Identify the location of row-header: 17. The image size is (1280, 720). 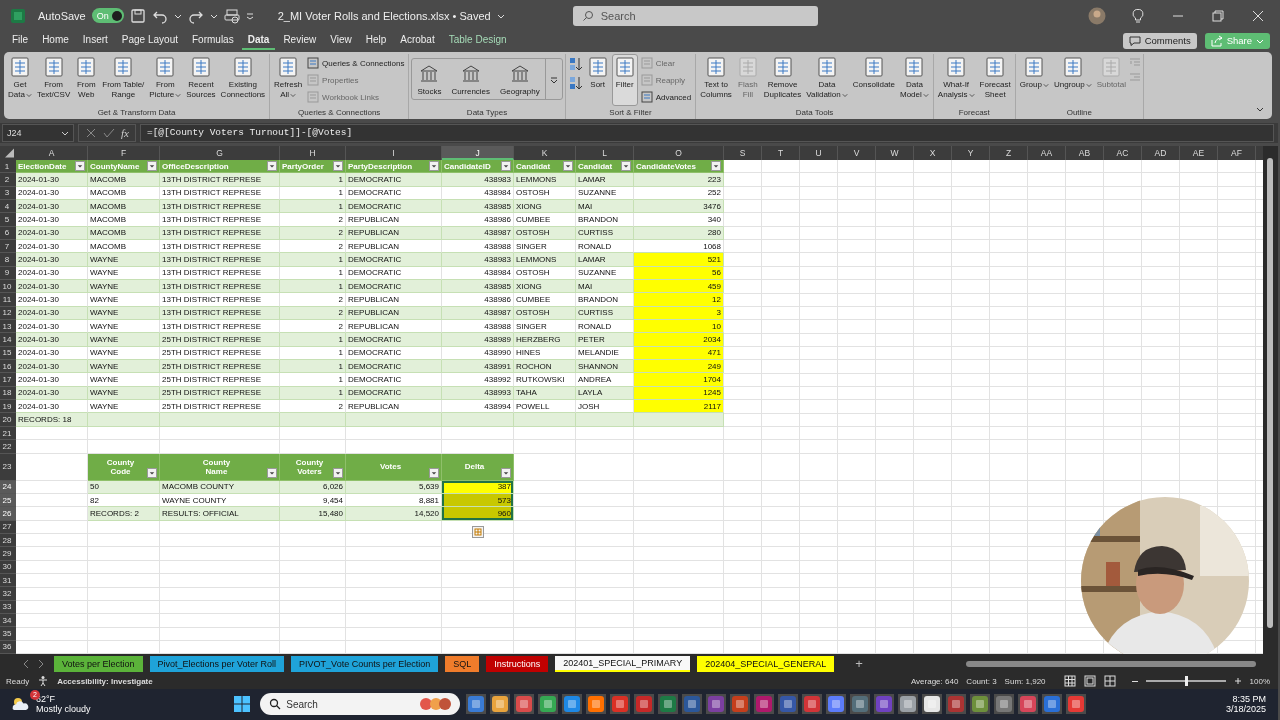
(8, 380).